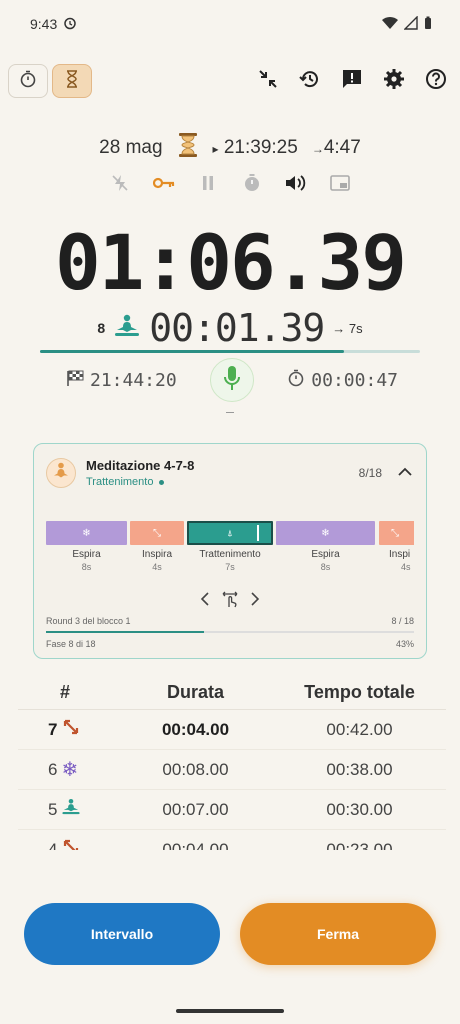 This screenshot has width=460, height=1024. Describe the element at coordinates (354, 380) in the screenshot. I see `elapsed-time: 00:00:47` at that location.